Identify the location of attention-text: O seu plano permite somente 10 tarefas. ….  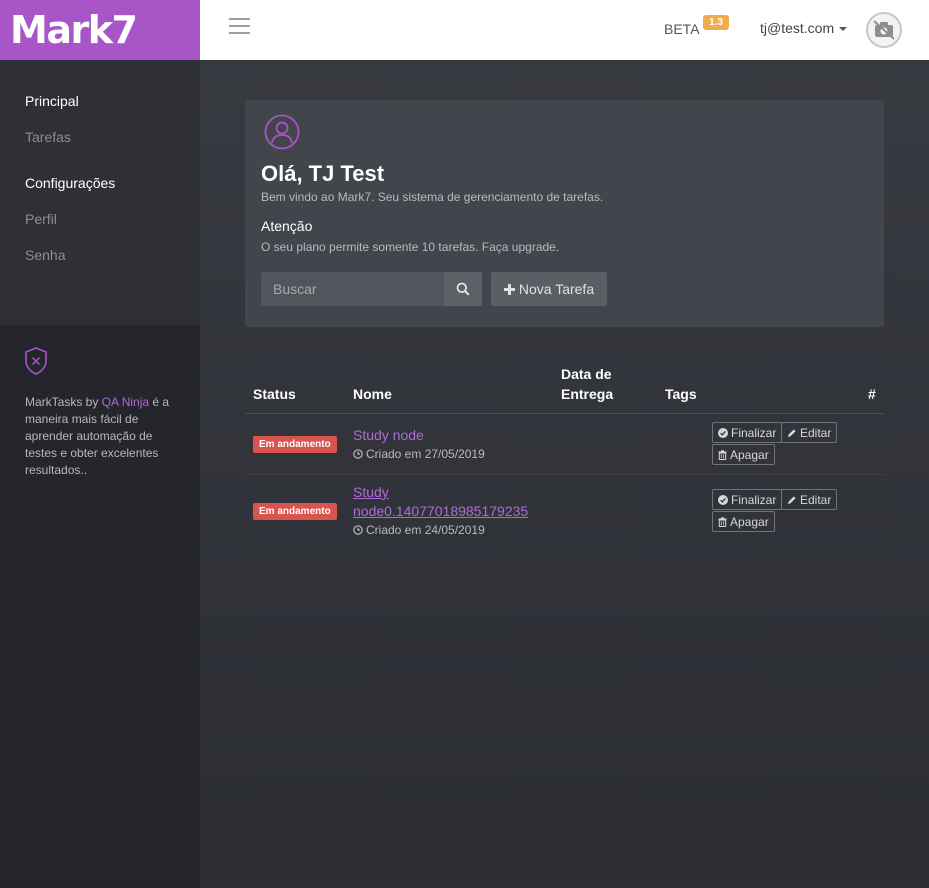
(410, 247).